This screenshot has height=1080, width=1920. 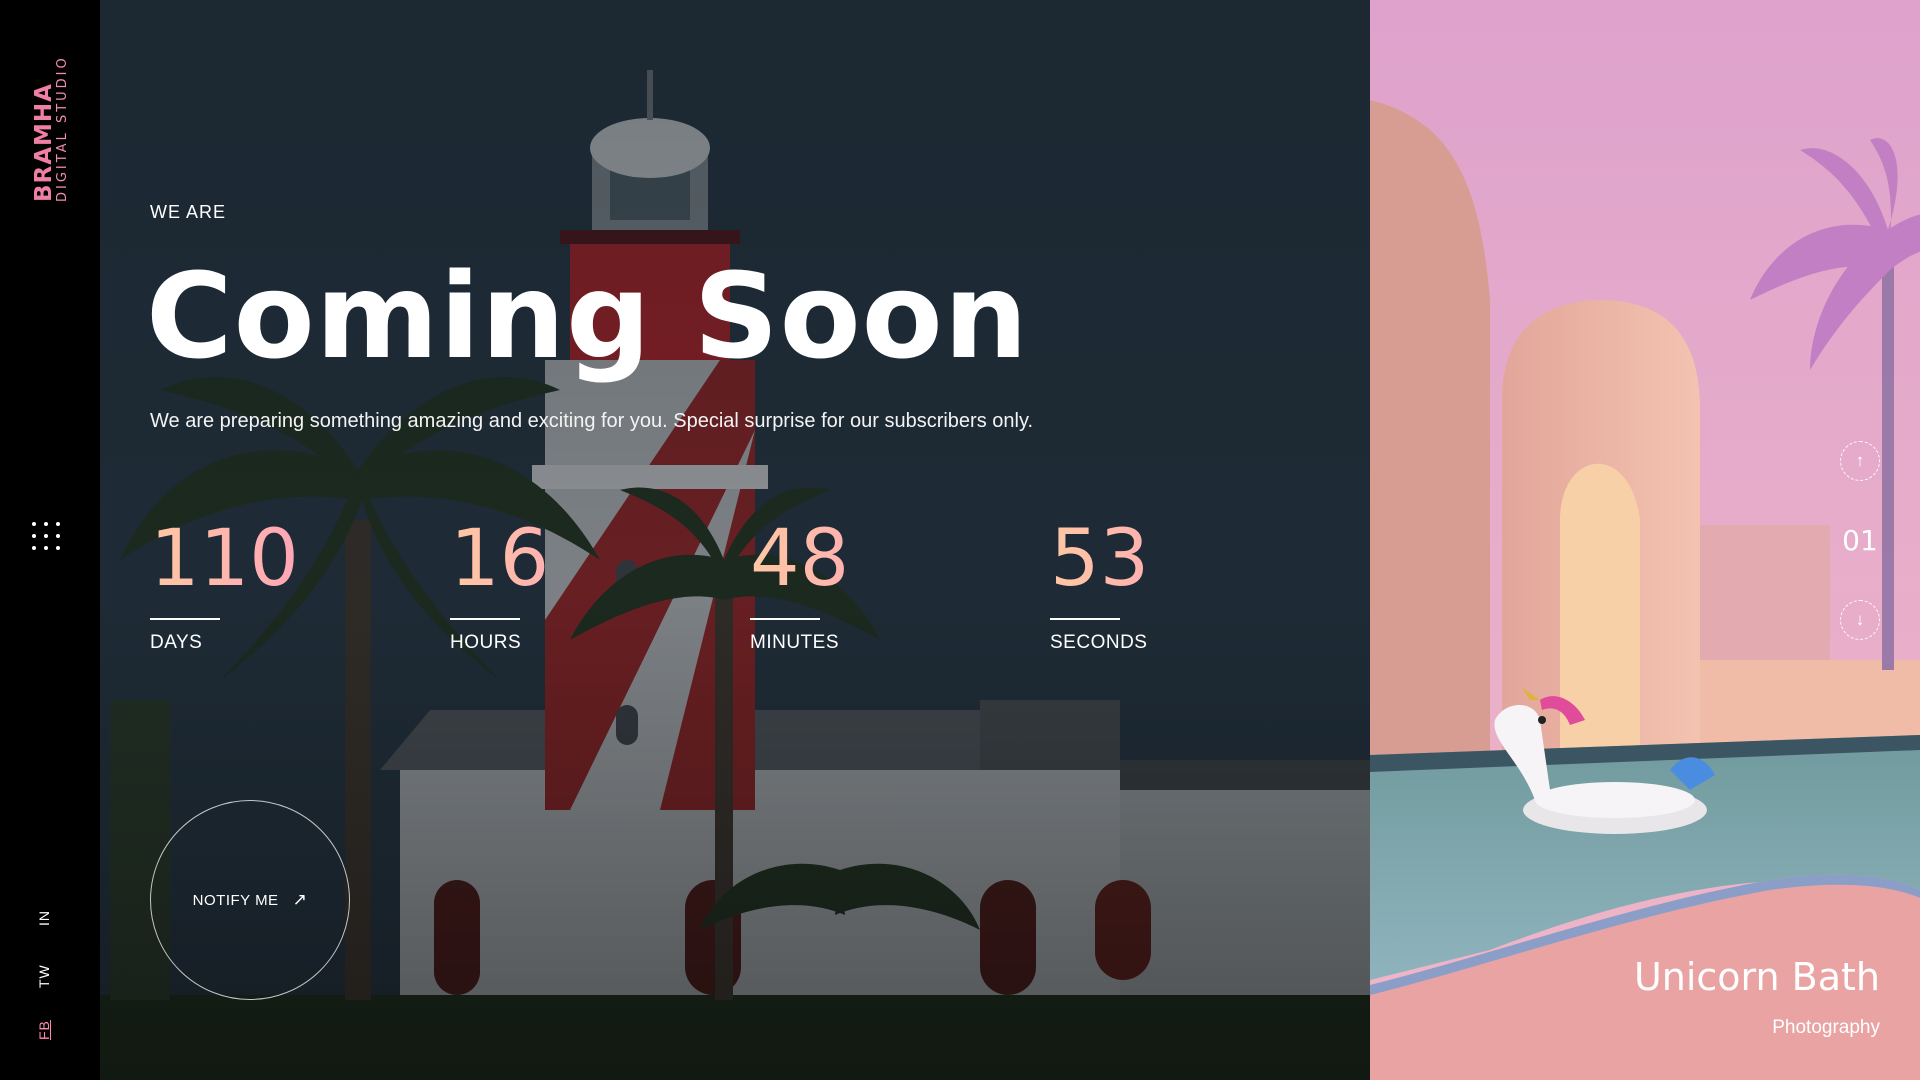 What do you see at coordinates (1757, 977) in the screenshot?
I see `project-title: Unicorn Bath` at bounding box center [1757, 977].